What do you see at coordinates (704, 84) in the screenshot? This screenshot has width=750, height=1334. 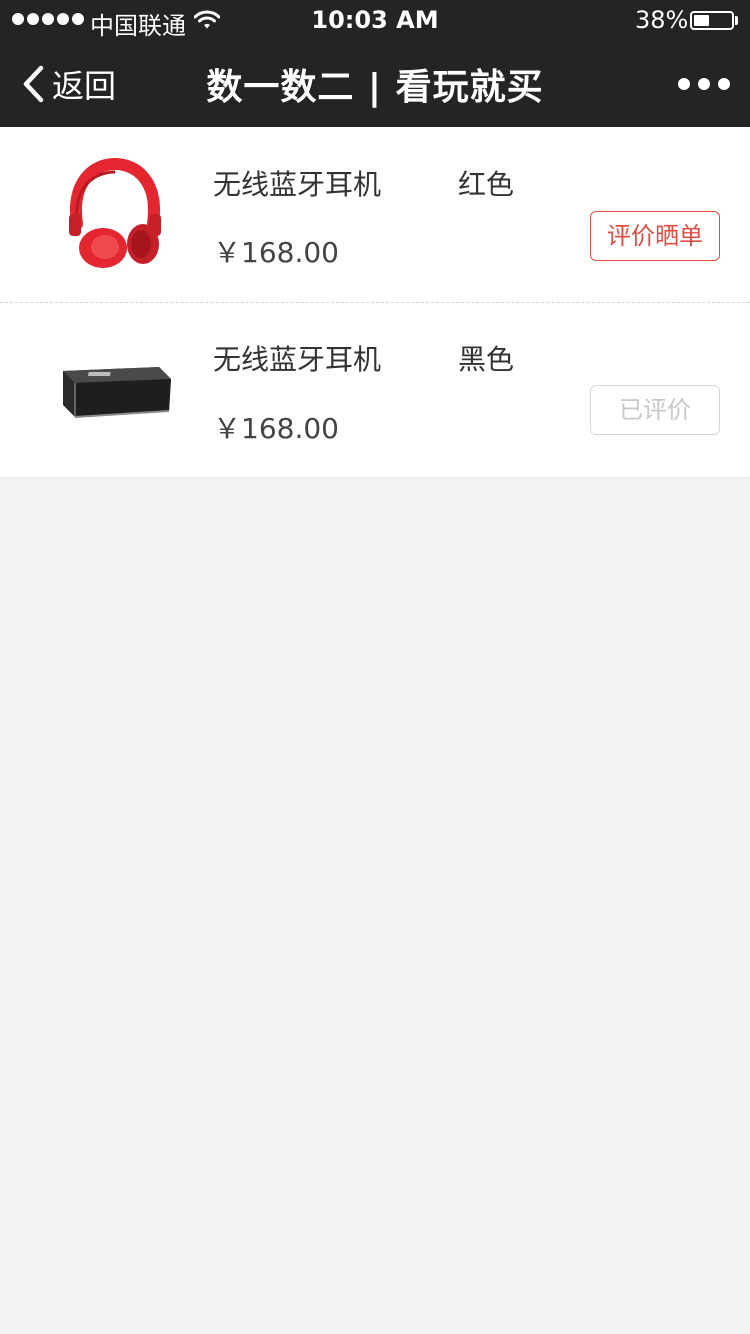 I see `more-dots-icon` at bounding box center [704, 84].